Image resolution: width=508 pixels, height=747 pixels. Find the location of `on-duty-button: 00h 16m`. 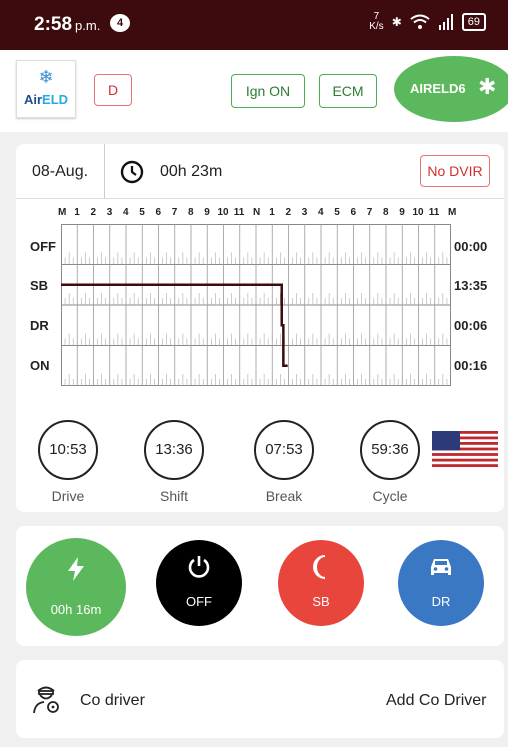

on-duty-button: 00h 16m is located at coordinates (76, 587).